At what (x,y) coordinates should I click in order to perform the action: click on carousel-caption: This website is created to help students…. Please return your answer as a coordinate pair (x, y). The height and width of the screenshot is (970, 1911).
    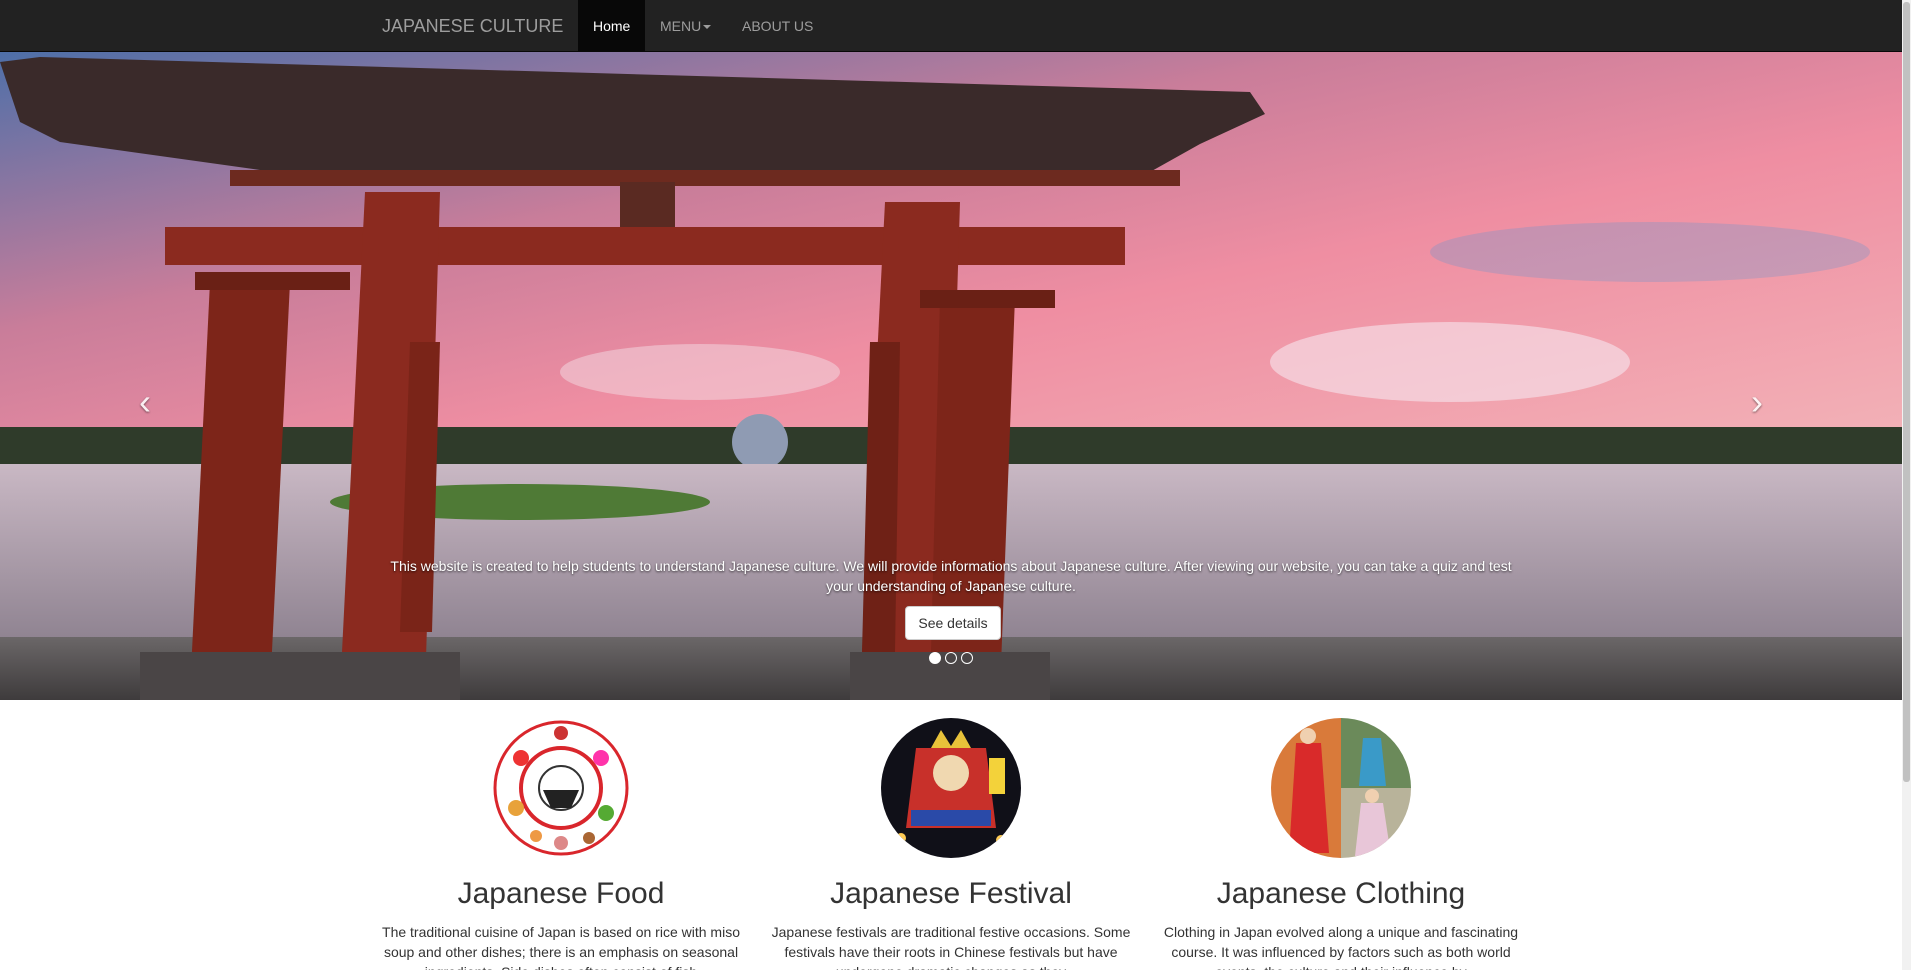
    Looking at the image, I should click on (951, 576).